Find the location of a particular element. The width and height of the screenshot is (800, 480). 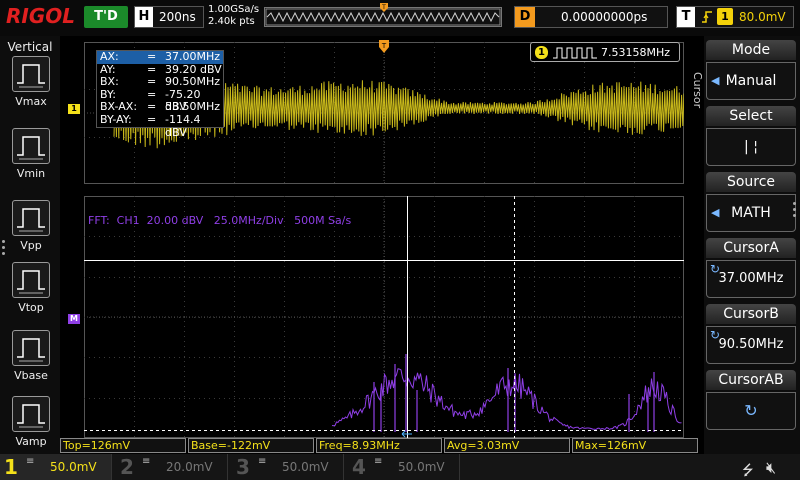

softkey-cursorab: CursorAB ↻ is located at coordinates (751, 400).